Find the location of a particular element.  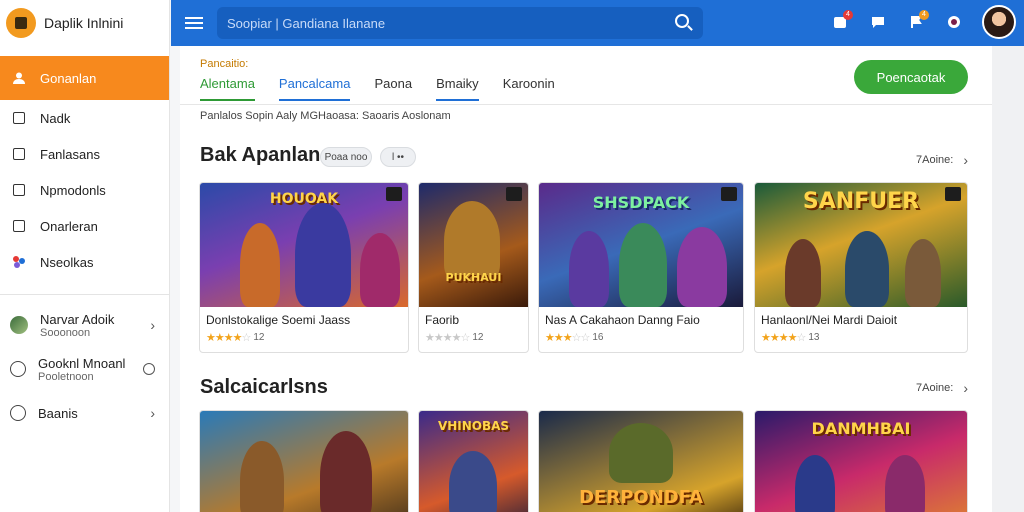

sidebar-item-label: Nadk is located at coordinates (55, 118).